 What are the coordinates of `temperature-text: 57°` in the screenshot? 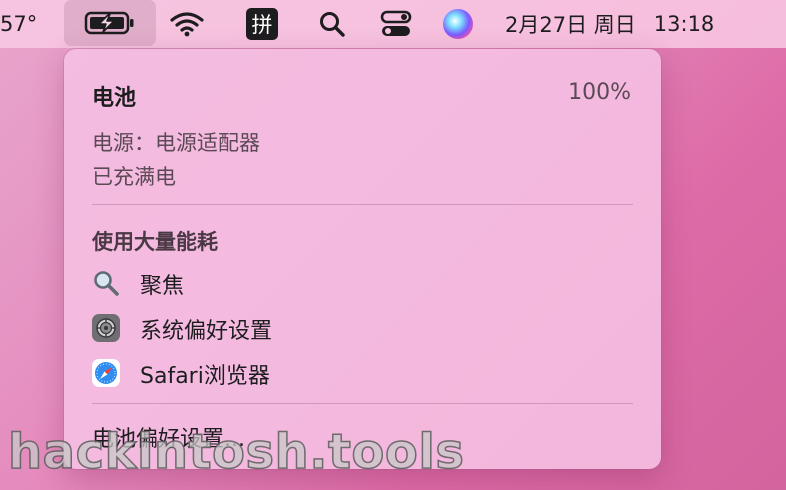 It's located at (19, 24).